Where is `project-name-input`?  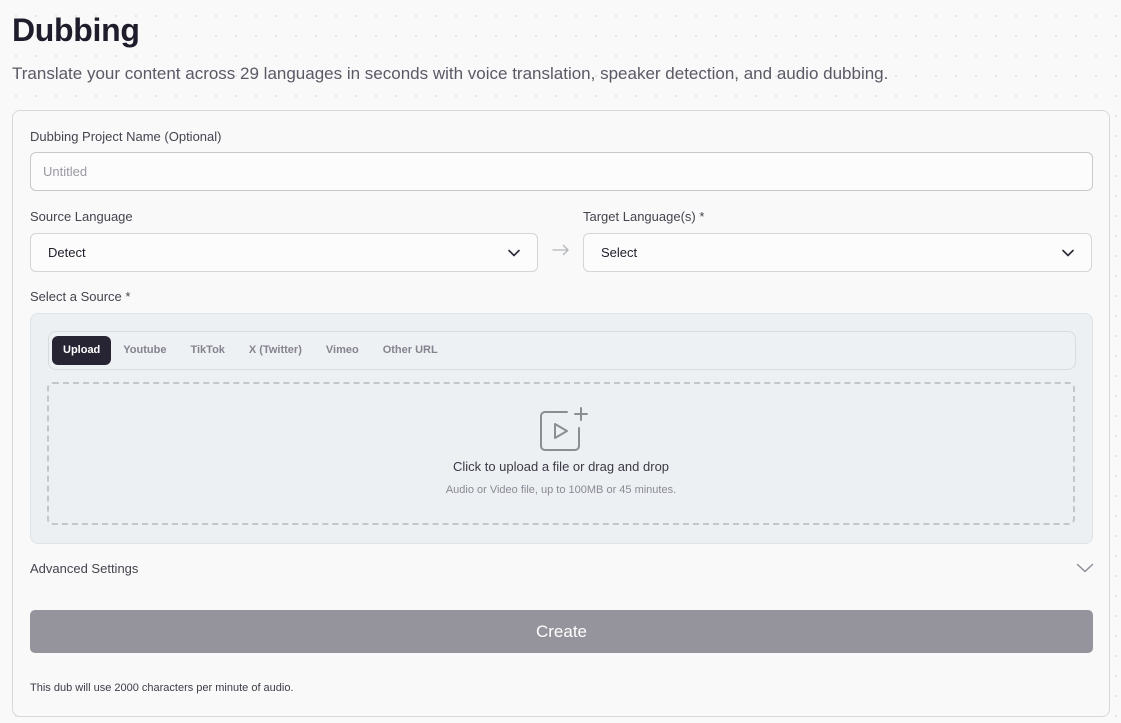 project-name-input is located at coordinates (561, 171).